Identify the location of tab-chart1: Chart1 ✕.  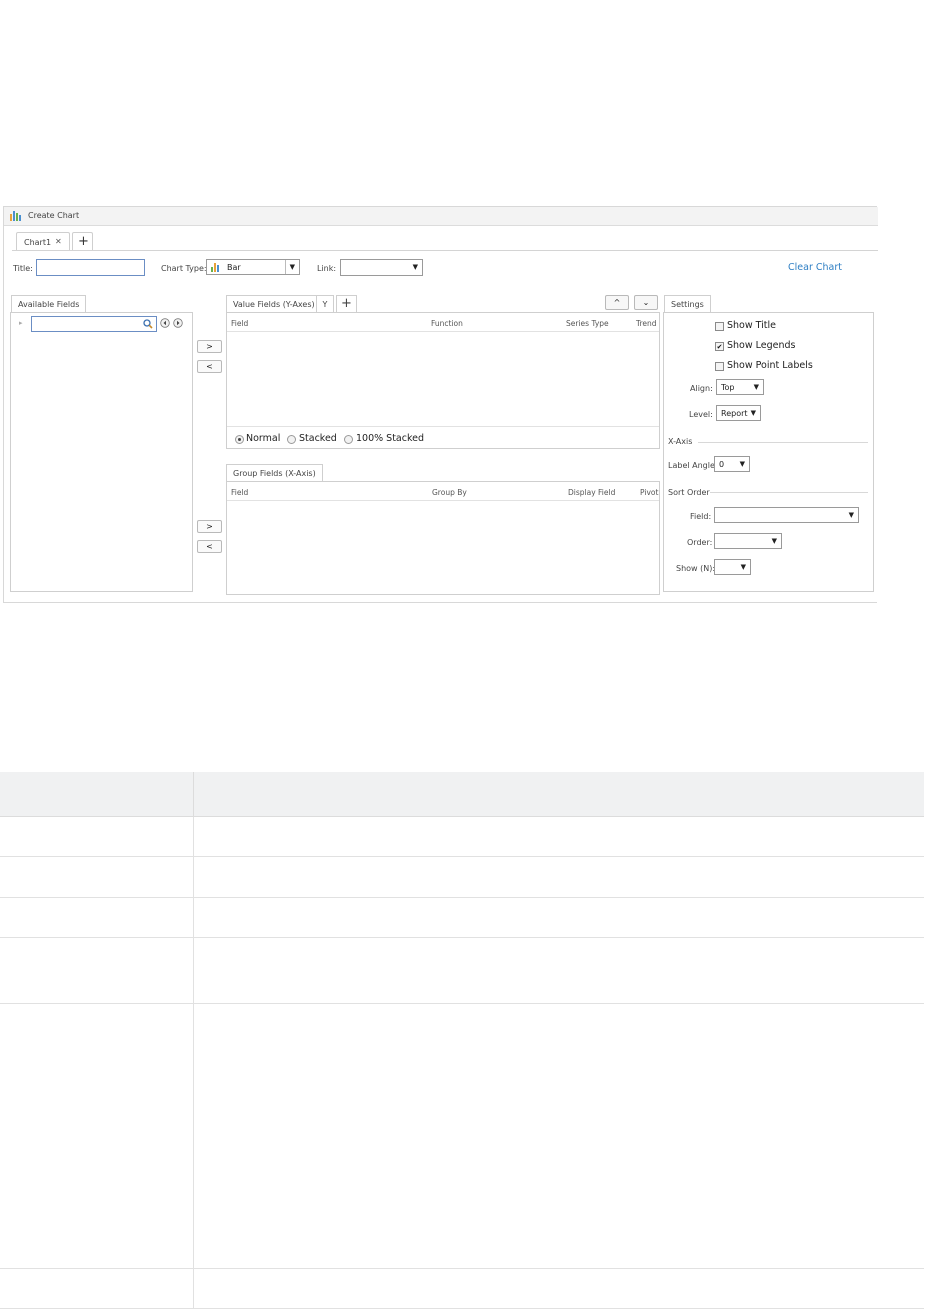
(43, 241).